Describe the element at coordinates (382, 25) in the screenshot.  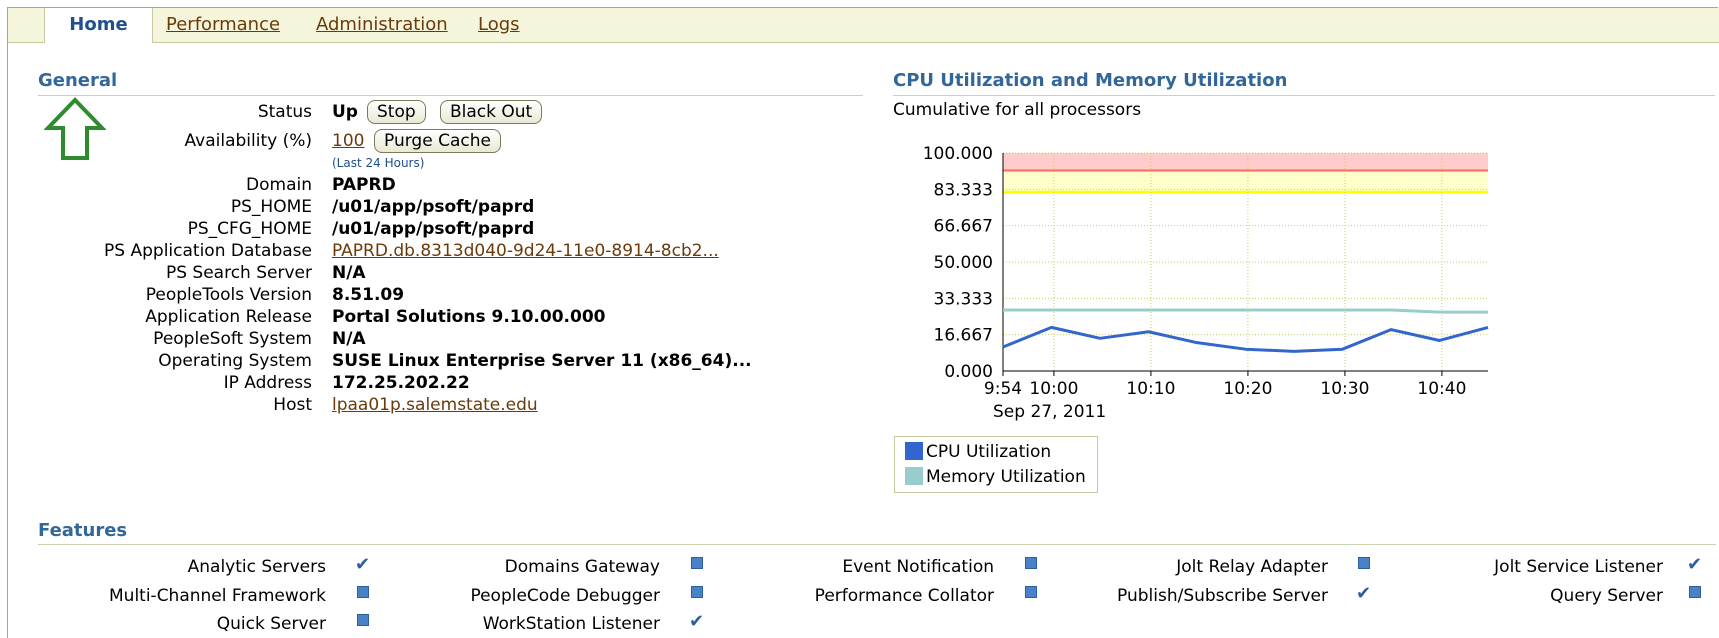
I see `tab-administration: Administration` at that location.